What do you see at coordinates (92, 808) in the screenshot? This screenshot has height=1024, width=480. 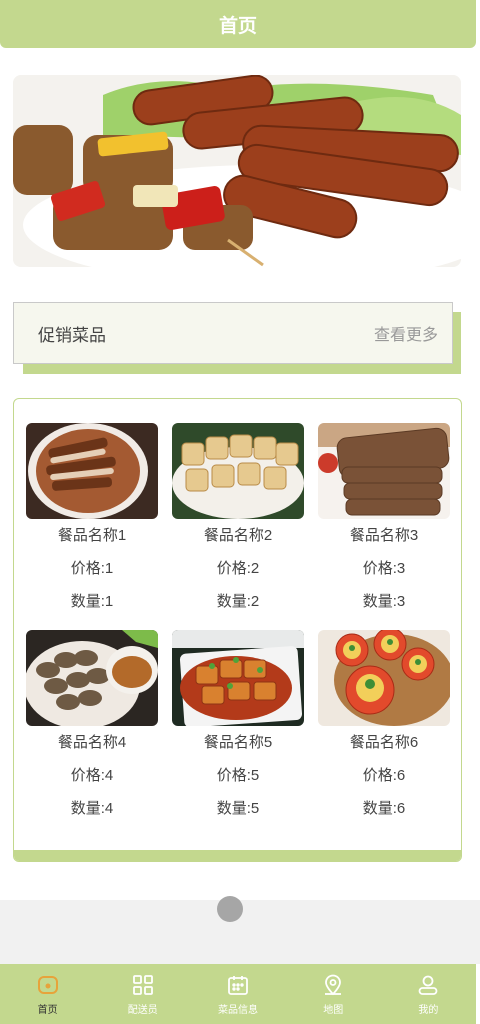 I see `product-quantity: 数量:4` at bounding box center [92, 808].